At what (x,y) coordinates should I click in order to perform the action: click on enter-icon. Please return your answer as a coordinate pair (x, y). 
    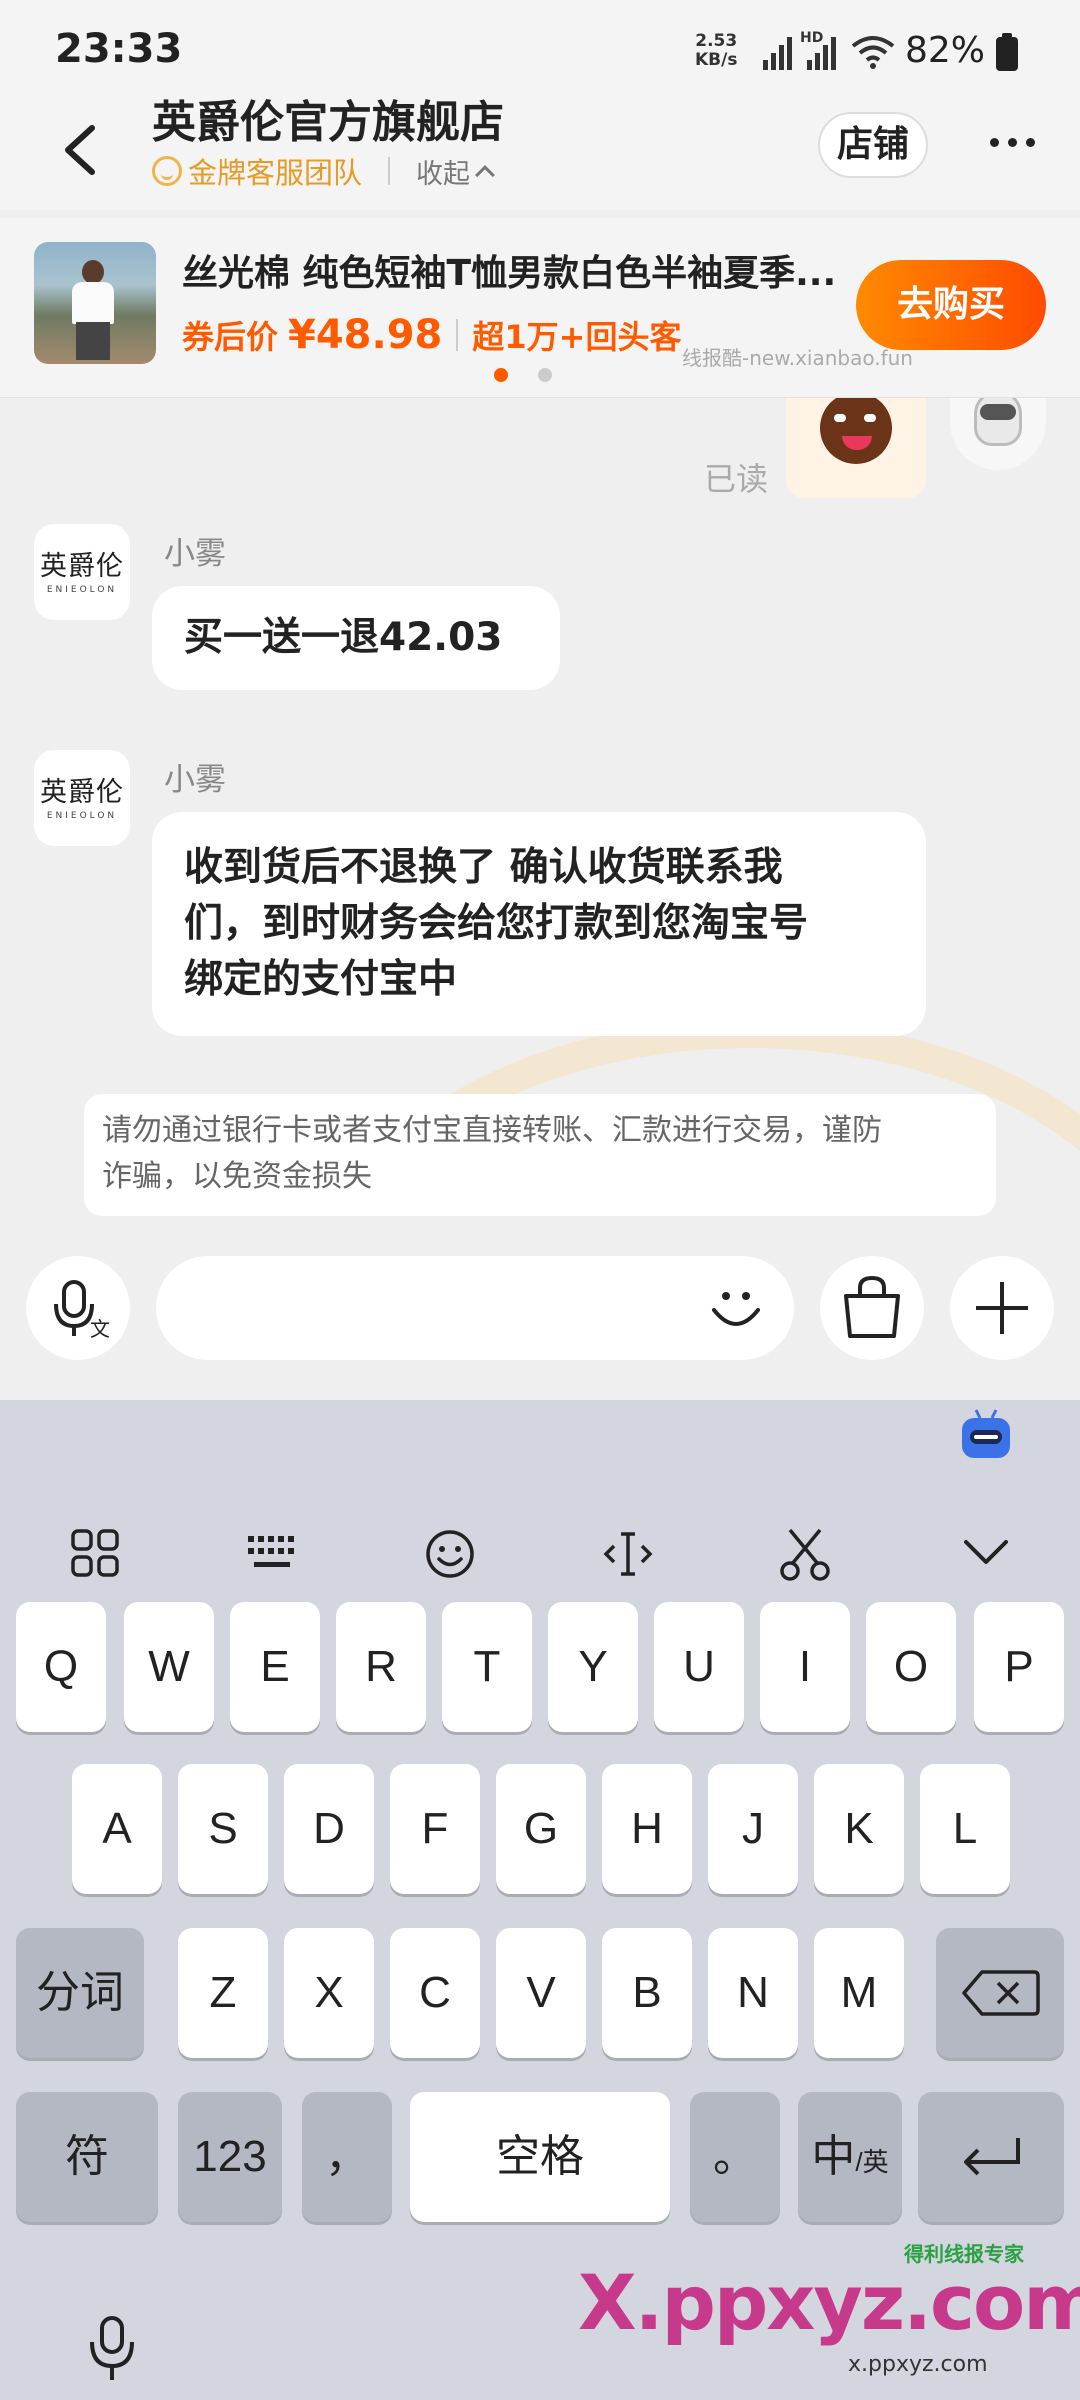
    Looking at the image, I should click on (992, 2157).